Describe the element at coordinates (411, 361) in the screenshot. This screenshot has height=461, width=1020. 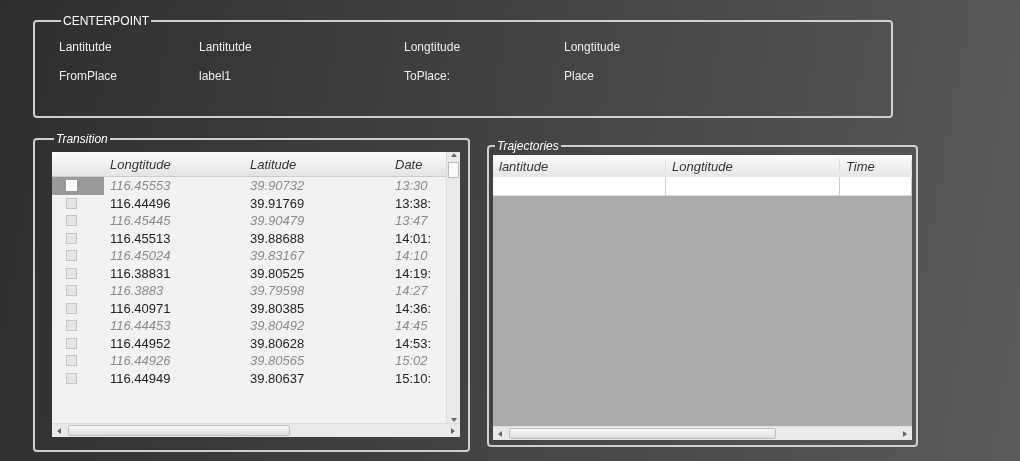
I see `table-cell-text: 15:02` at that location.